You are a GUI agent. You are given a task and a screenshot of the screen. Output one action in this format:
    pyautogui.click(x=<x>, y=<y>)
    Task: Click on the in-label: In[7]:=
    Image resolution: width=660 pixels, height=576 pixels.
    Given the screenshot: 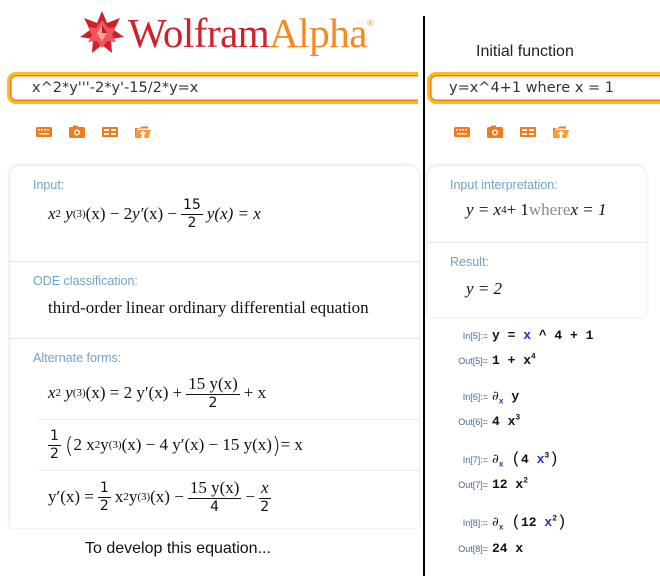 What is the action you would take?
    pyautogui.click(x=475, y=460)
    